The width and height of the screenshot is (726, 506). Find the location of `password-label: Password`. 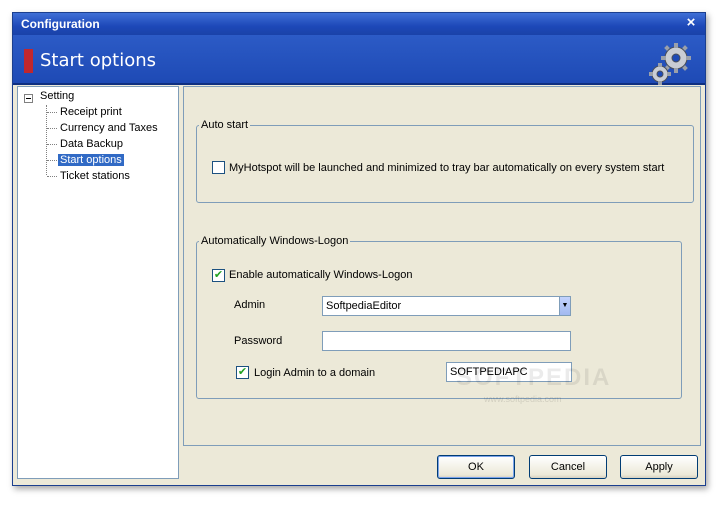

password-label: Password is located at coordinates (258, 341).